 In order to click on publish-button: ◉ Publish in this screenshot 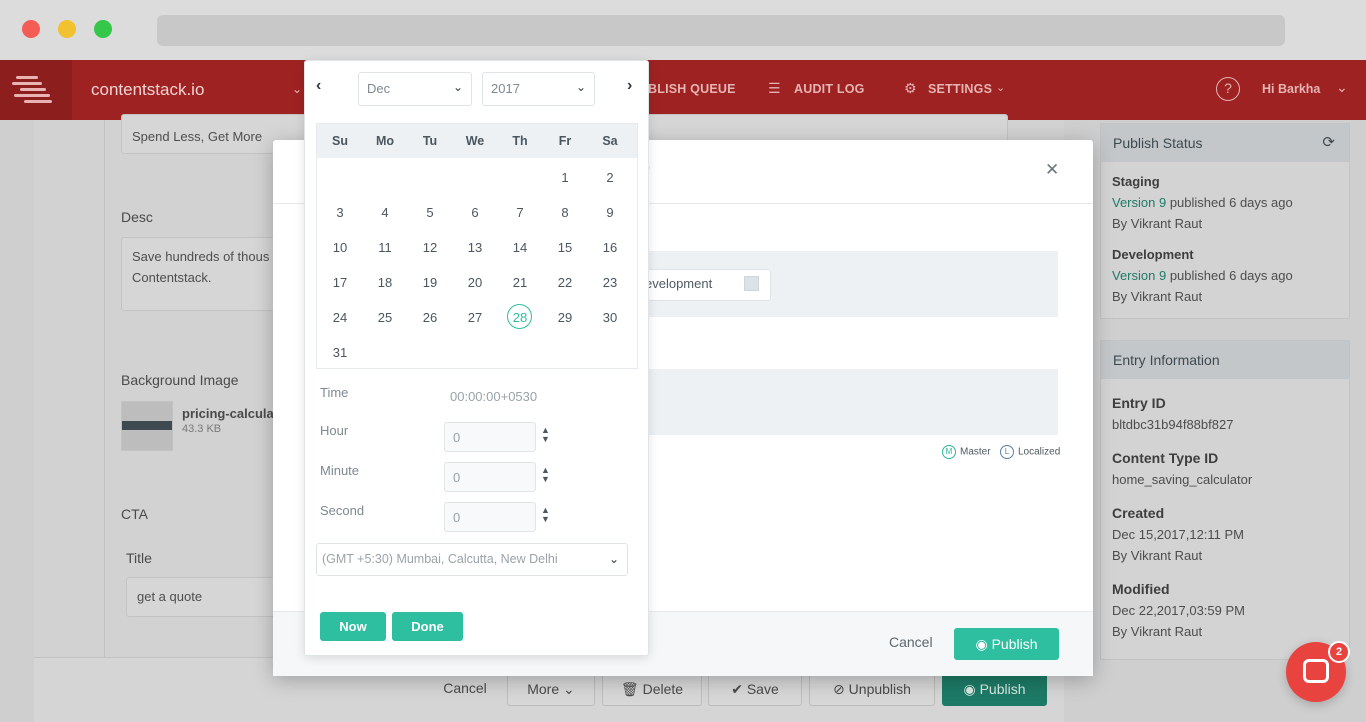, I will do `click(994, 689)`.